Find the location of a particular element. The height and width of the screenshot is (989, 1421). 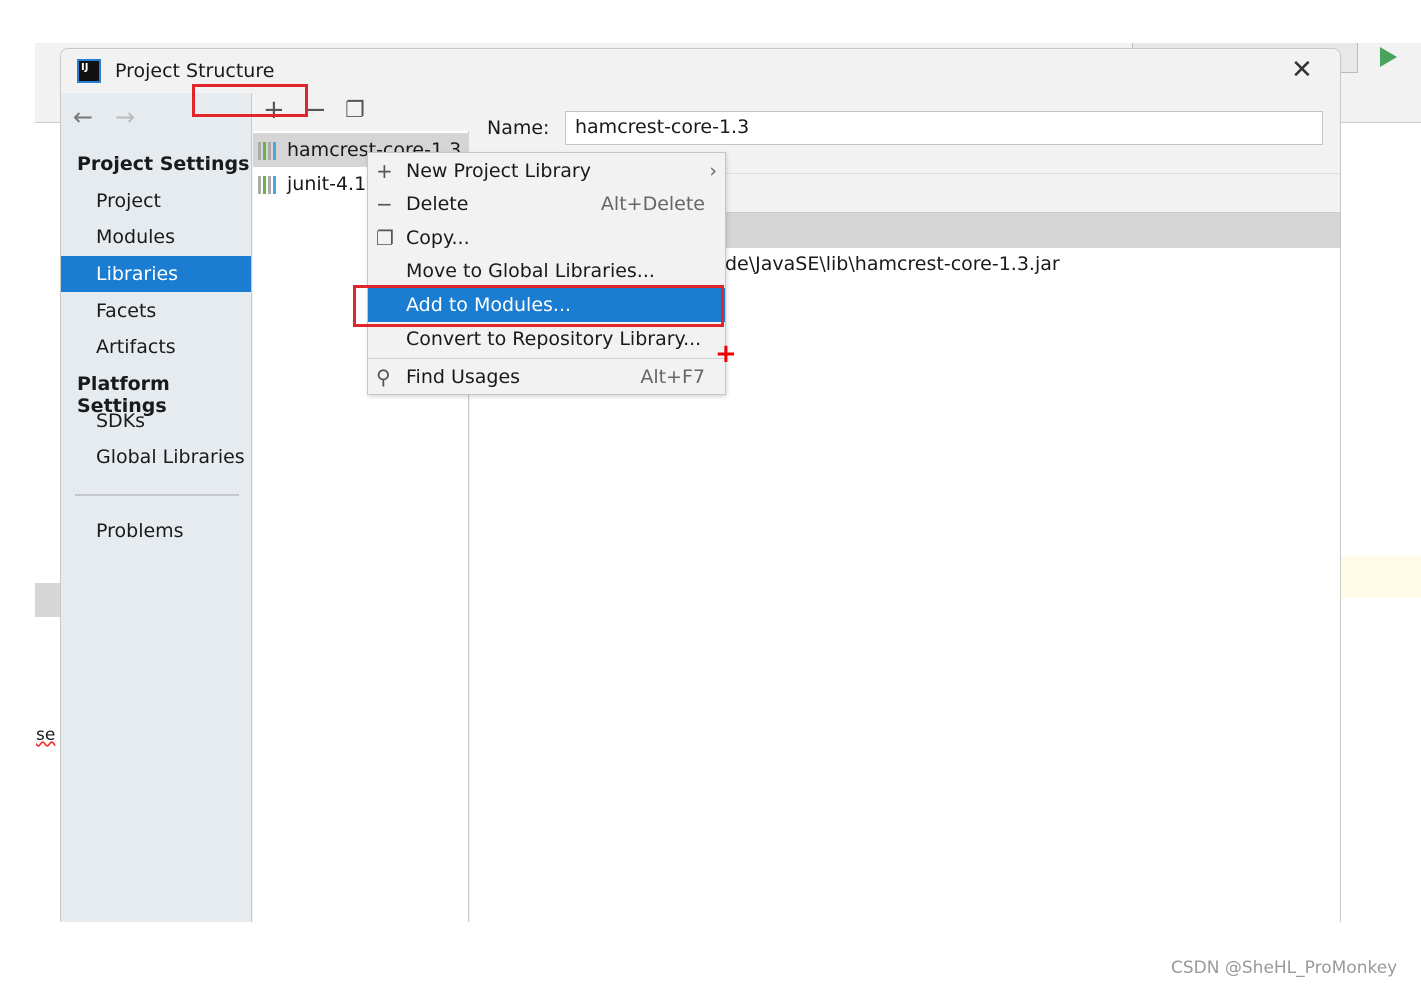

back-arrow-icon: ← is located at coordinates (83, 117).